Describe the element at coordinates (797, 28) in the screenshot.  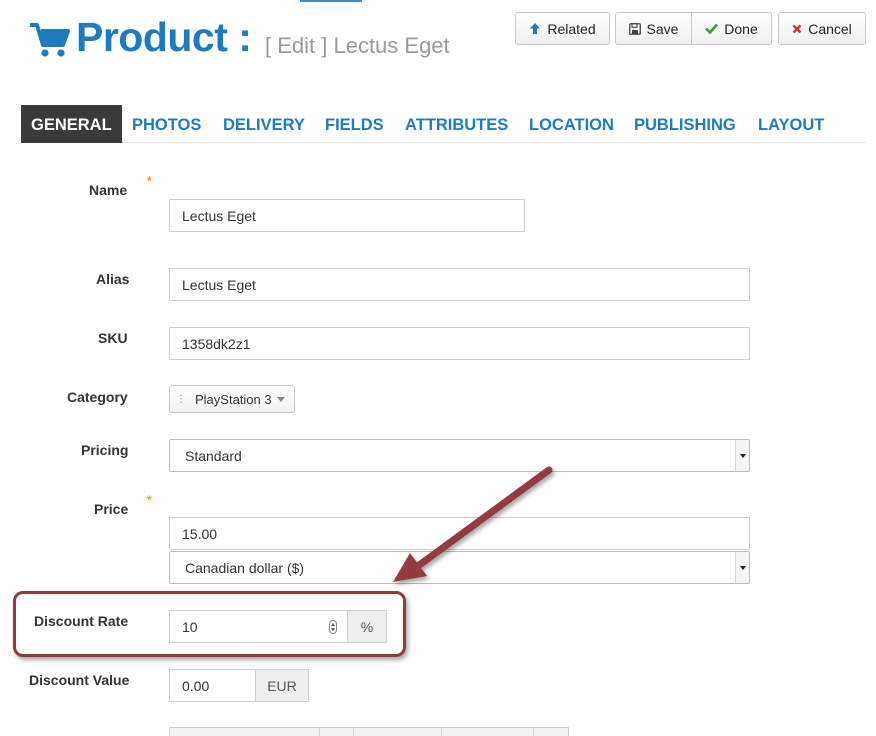
I see `x-icon` at that location.